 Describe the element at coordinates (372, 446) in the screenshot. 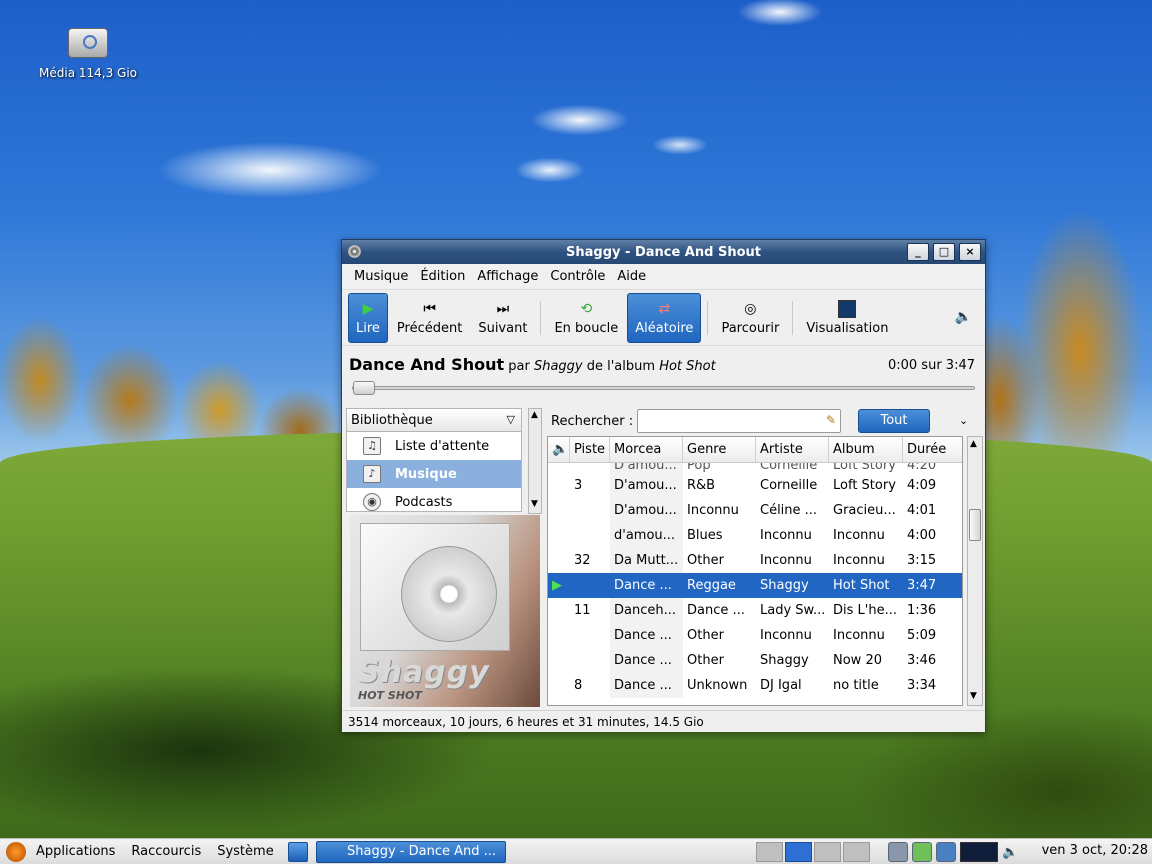

I see `music-note-icon: ♫` at that location.